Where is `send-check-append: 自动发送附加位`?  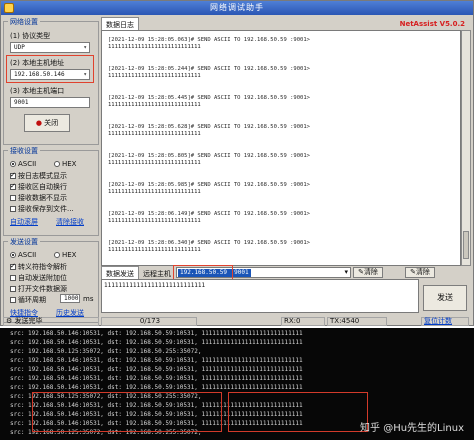
send-check-append: 自动发送附加位 is located at coordinates (38, 278).